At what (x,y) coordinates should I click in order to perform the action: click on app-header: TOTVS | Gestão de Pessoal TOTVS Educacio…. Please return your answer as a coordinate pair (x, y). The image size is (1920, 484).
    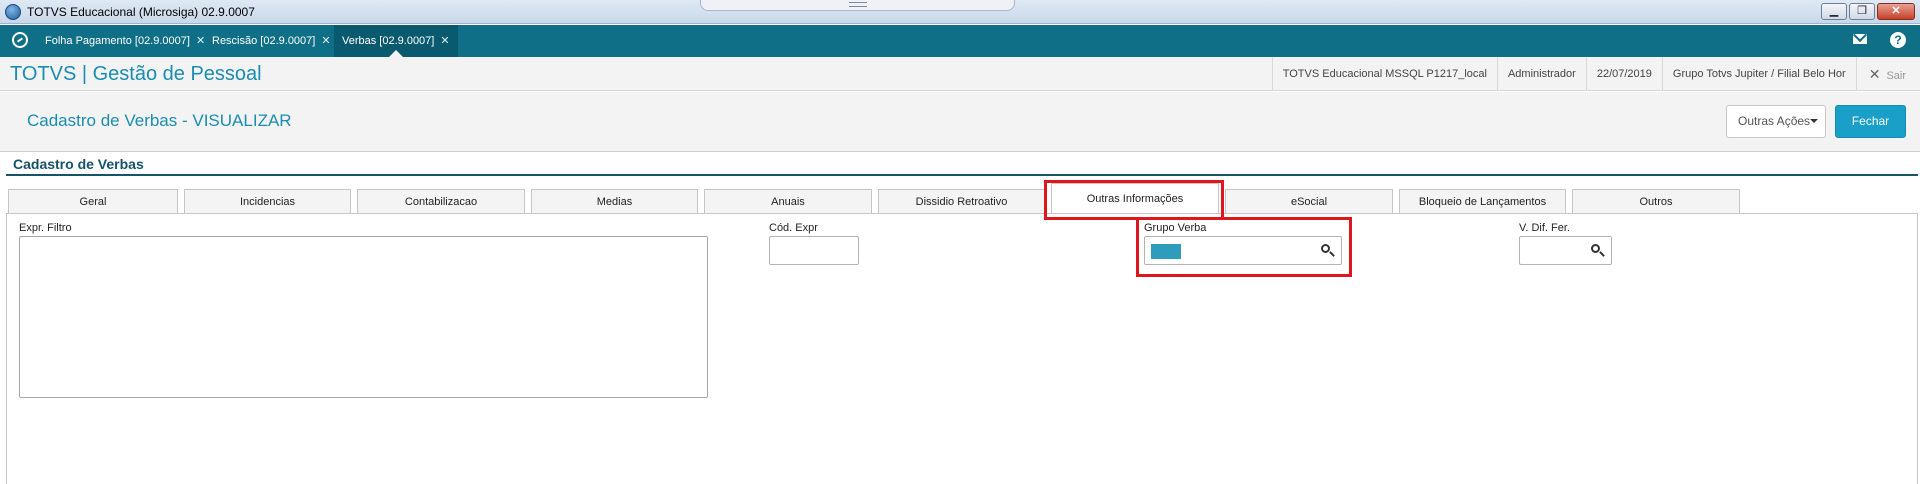
    Looking at the image, I should click on (960, 74).